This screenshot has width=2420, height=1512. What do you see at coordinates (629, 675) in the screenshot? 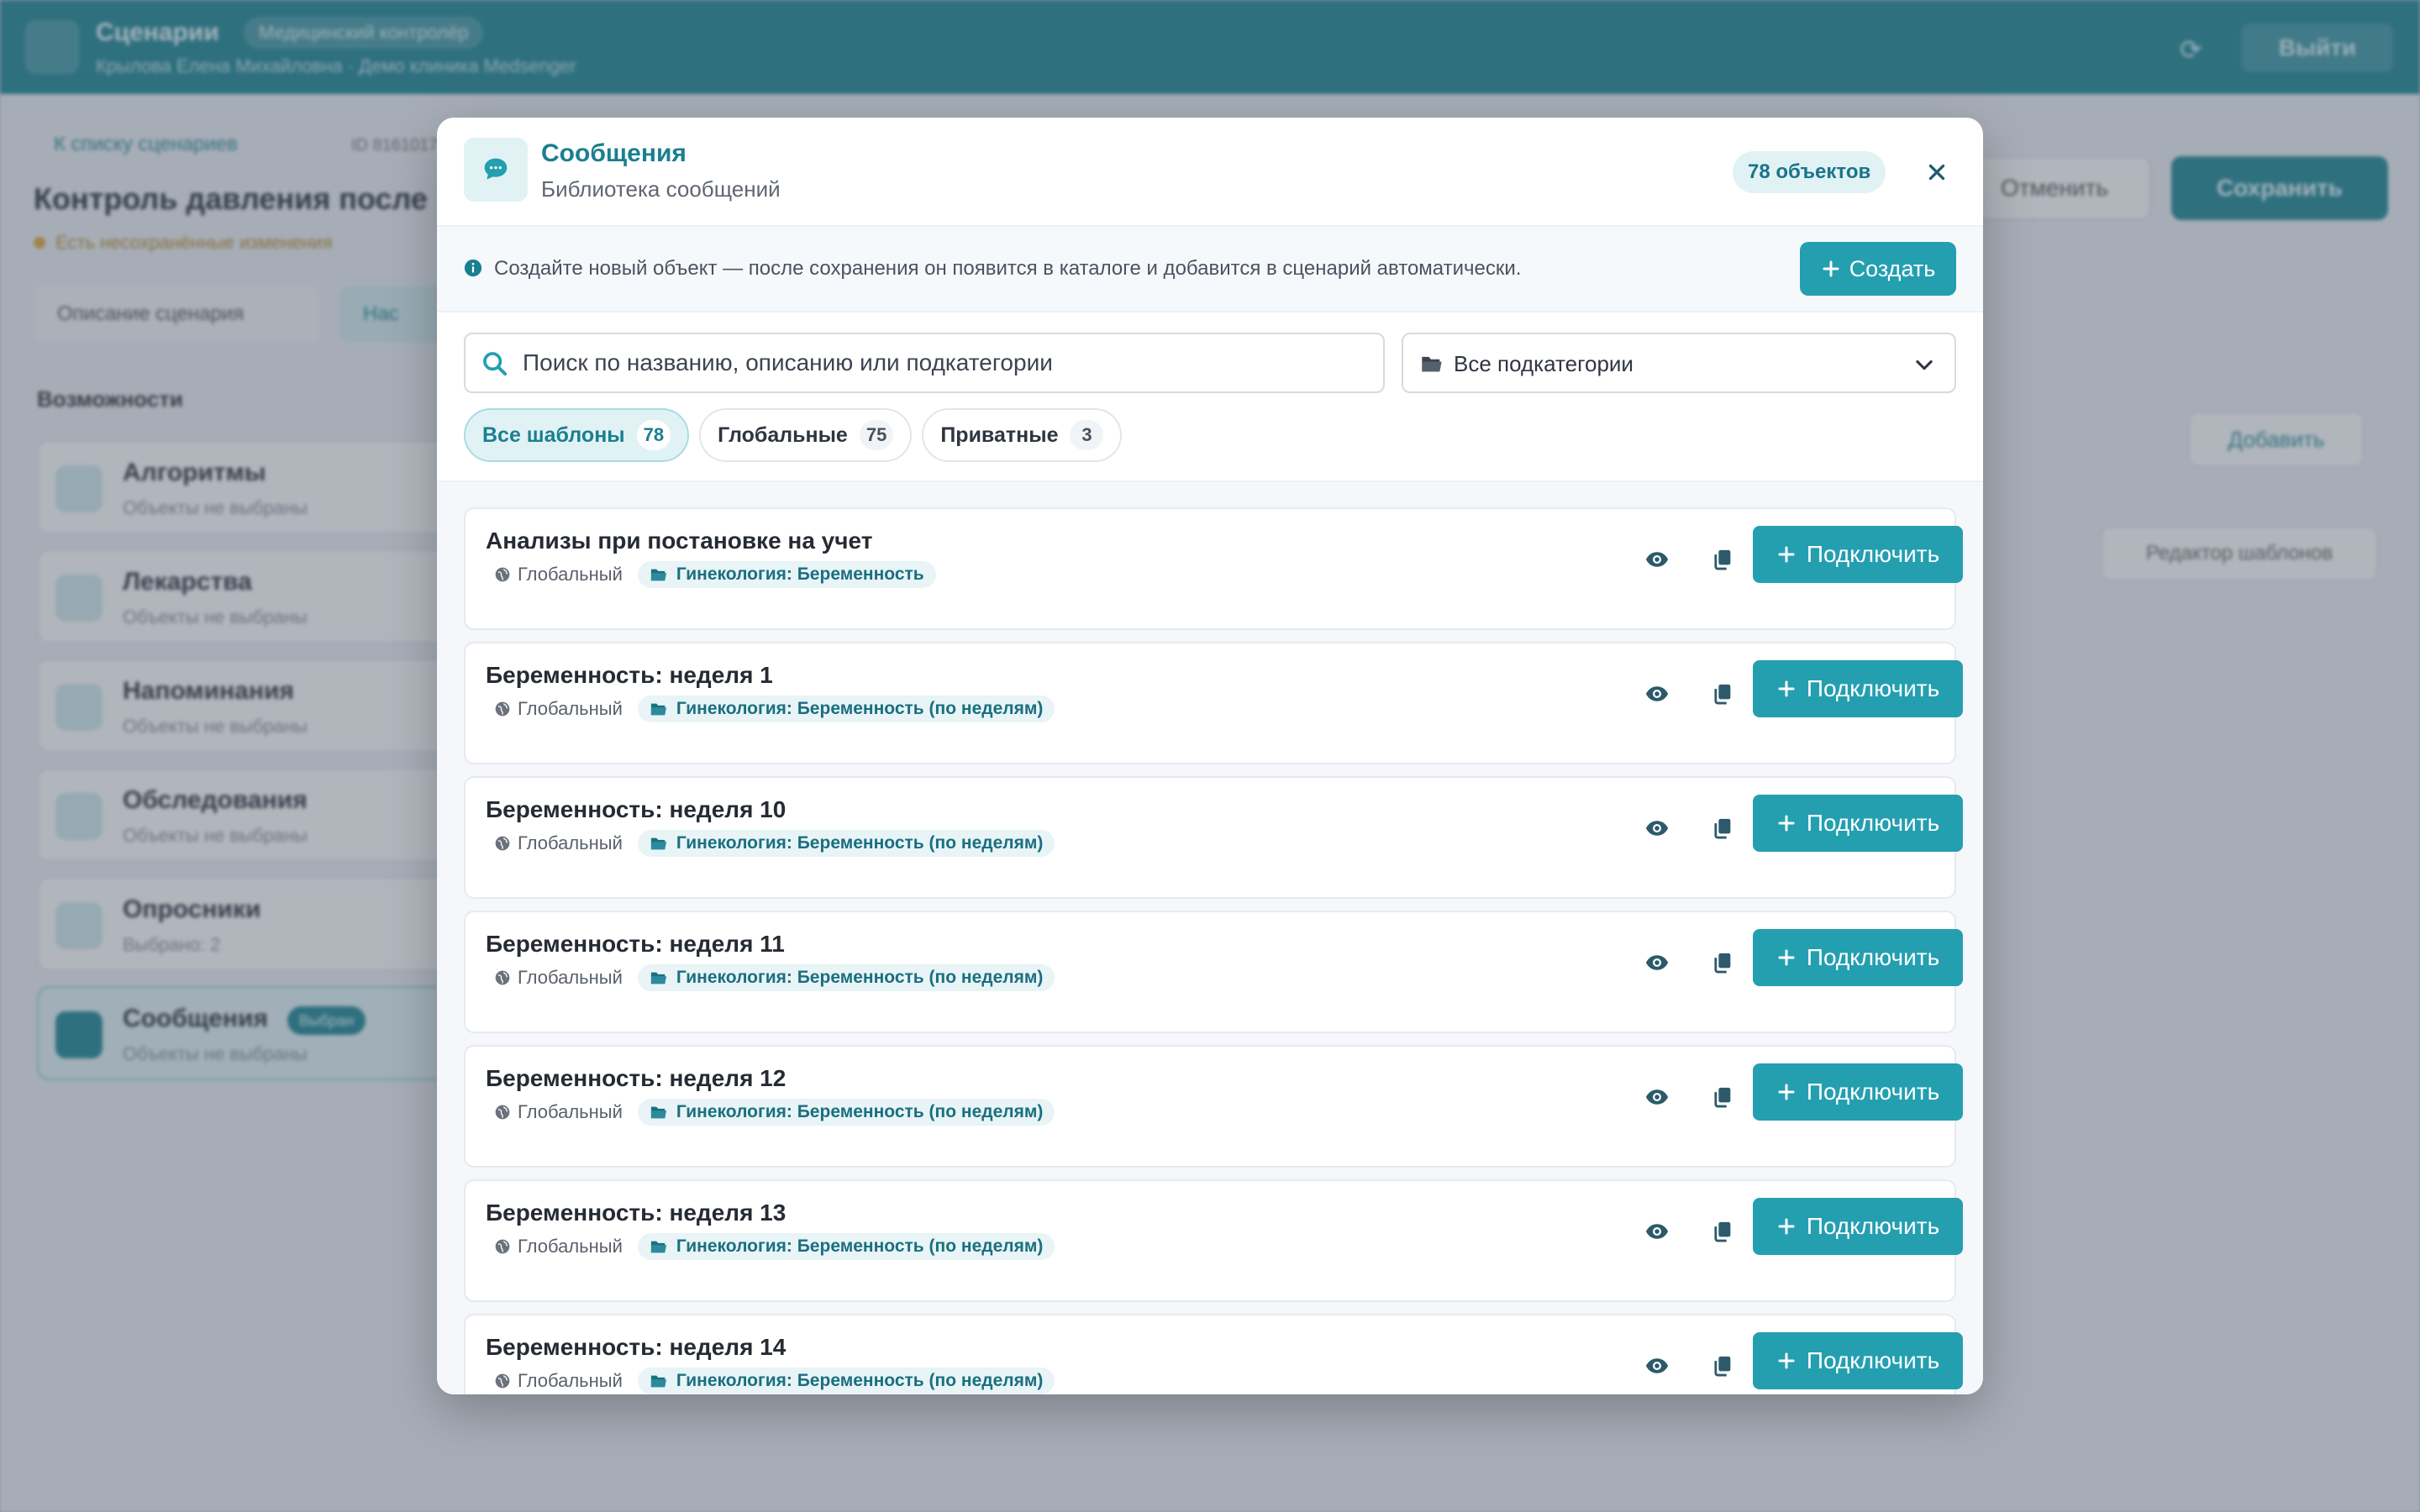
I see `item-title: Беременность: неделя 1` at bounding box center [629, 675].